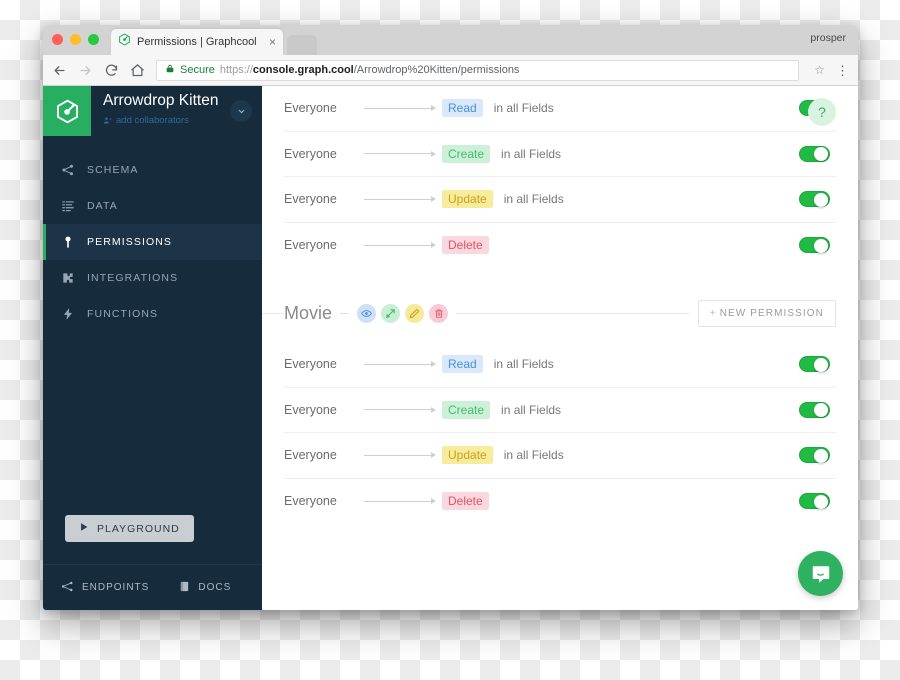 This screenshot has width=900, height=680. What do you see at coordinates (68, 314) in the screenshot?
I see `bolt-icon` at bounding box center [68, 314].